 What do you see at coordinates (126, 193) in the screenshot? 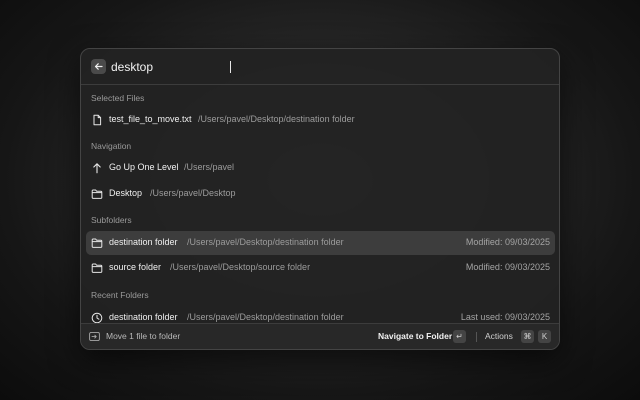
I see `item-name: Desktop` at bounding box center [126, 193].